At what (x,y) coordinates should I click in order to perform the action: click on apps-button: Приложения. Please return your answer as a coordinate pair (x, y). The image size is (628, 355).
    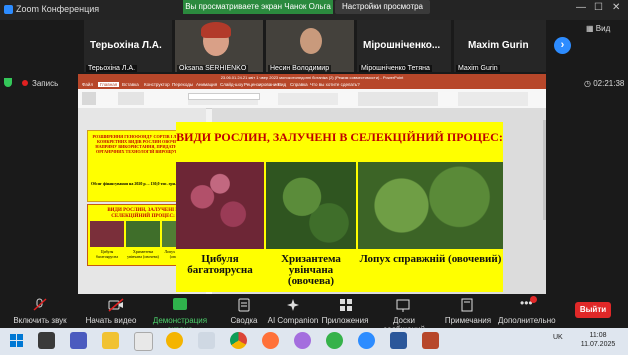
    Looking at the image, I should click on (345, 320).